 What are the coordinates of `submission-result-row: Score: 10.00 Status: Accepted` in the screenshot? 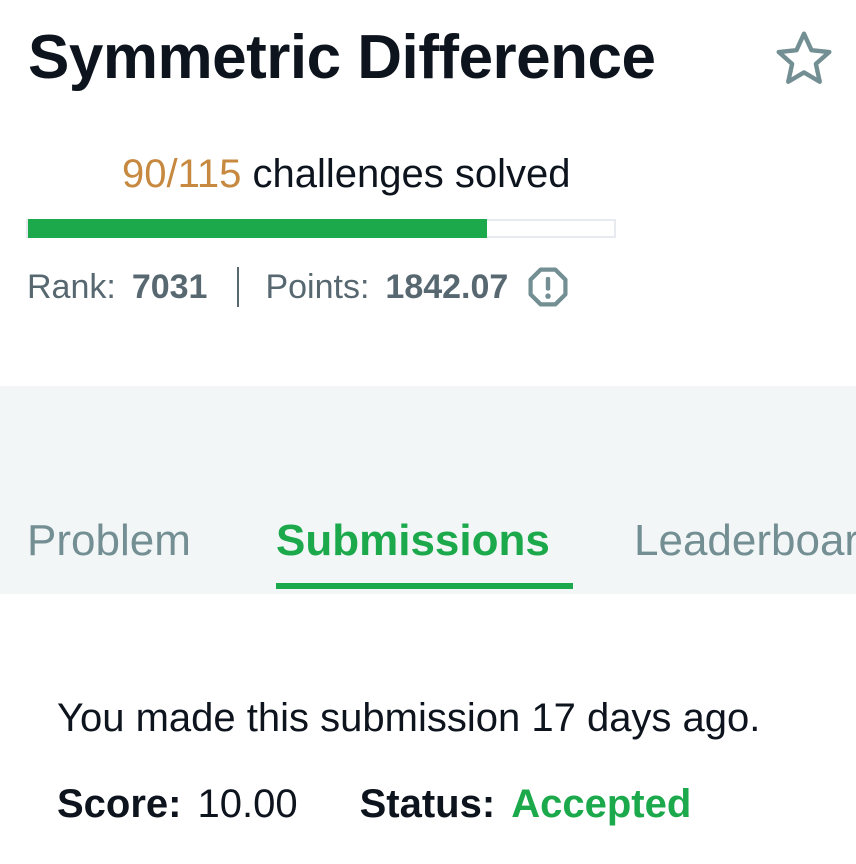 It's located at (374, 804).